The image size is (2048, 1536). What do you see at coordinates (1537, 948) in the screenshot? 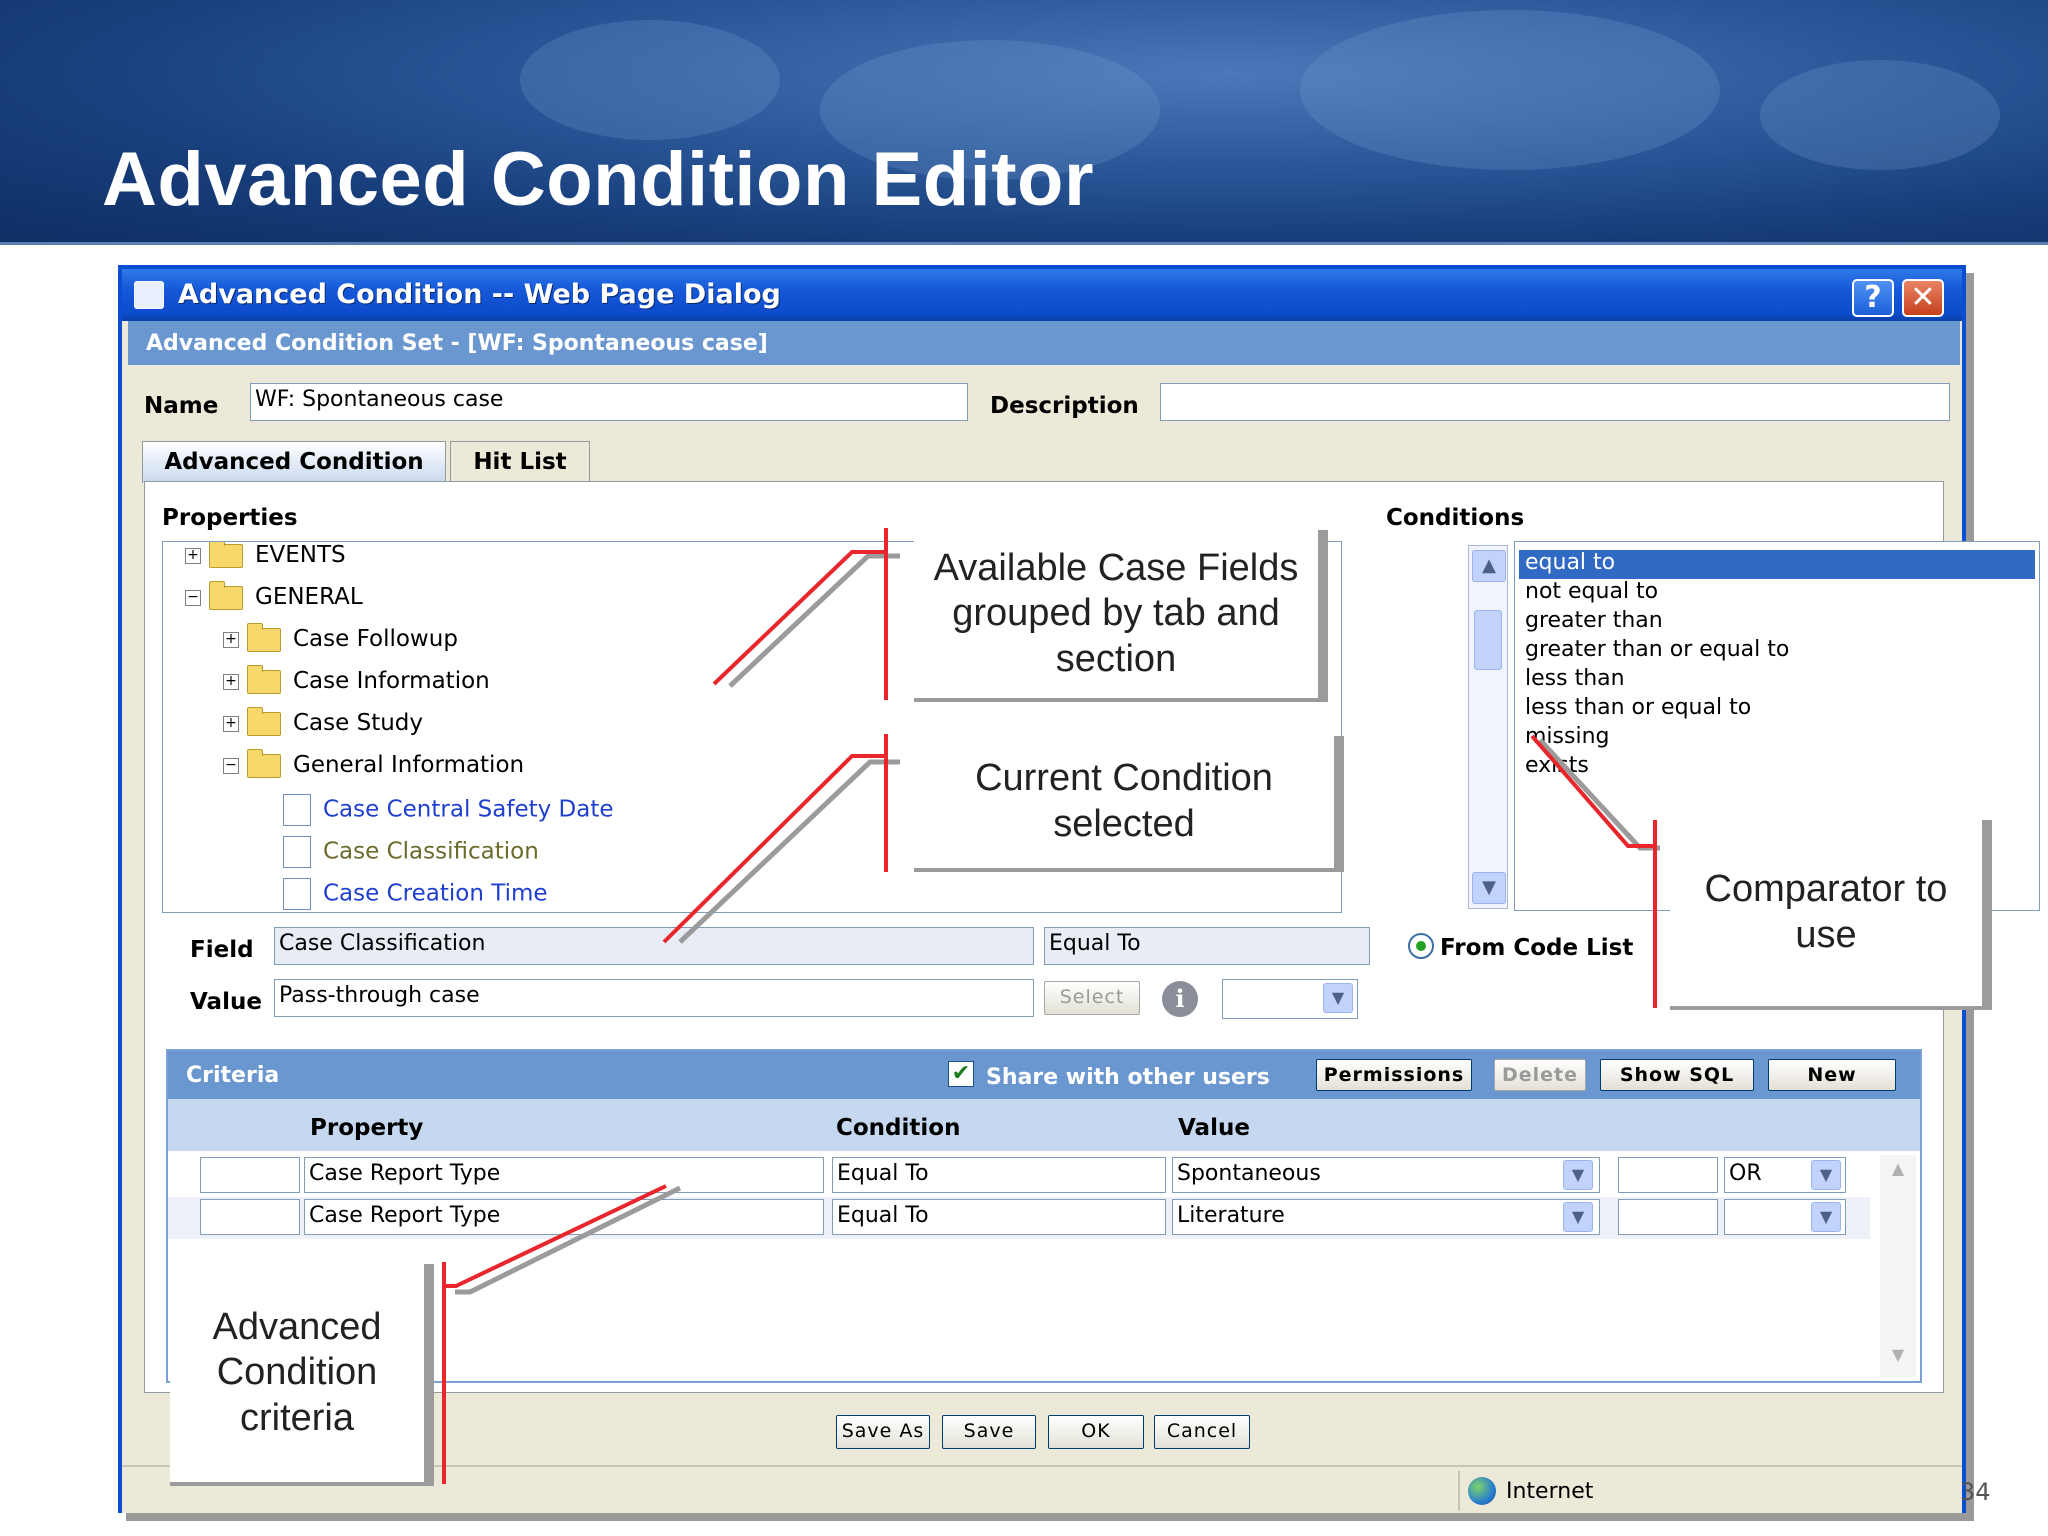
I see `from-code-list-label: From Code List` at bounding box center [1537, 948].